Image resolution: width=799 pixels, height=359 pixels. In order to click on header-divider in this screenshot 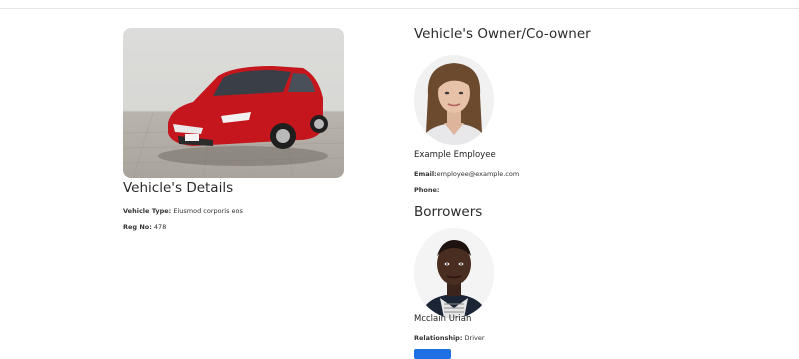, I will do `click(399, 8)`.